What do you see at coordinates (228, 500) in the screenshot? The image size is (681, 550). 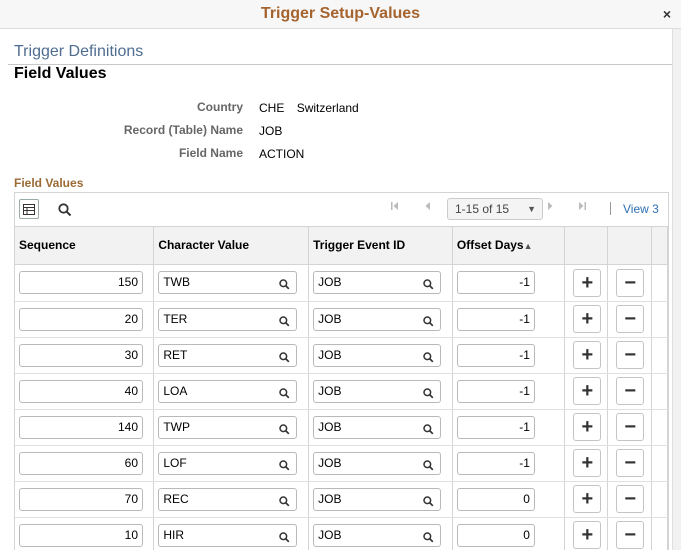 I see `character-value-input: REC` at bounding box center [228, 500].